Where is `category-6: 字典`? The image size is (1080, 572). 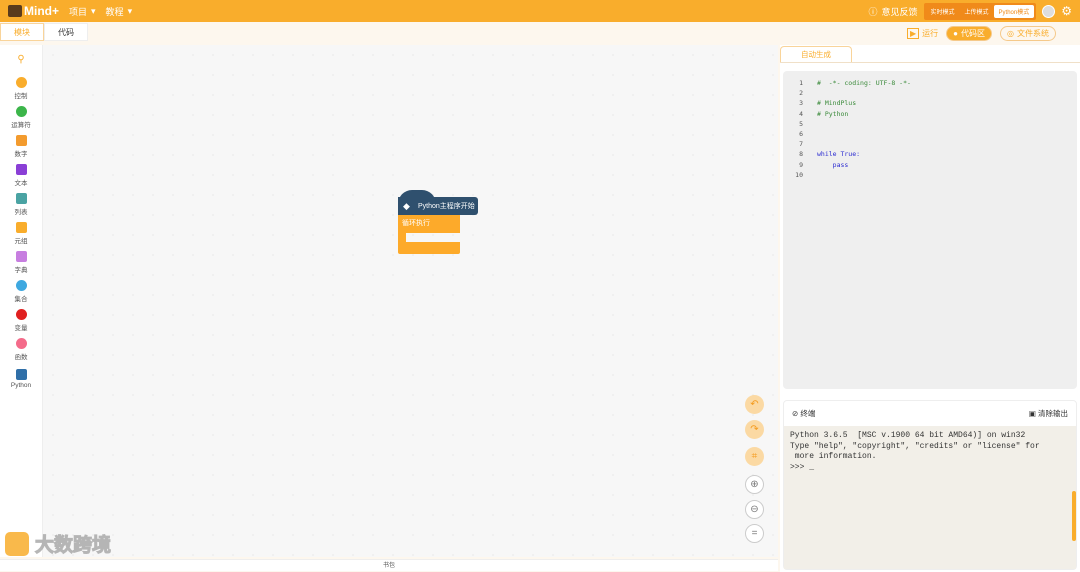
category-6: 字典 is located at coordinates (21, 262).